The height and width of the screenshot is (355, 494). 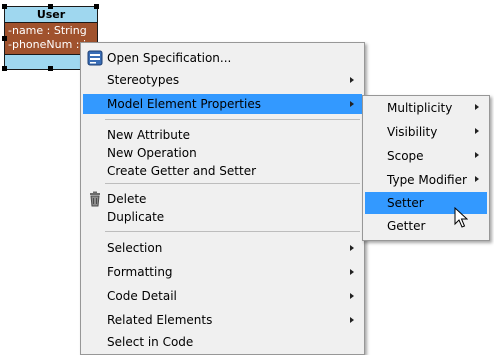 What do you see at coordinates (222, 153) in the screenshot?
I see `menu-item-new-operation: New Operation` at bounding box center [222, 153].